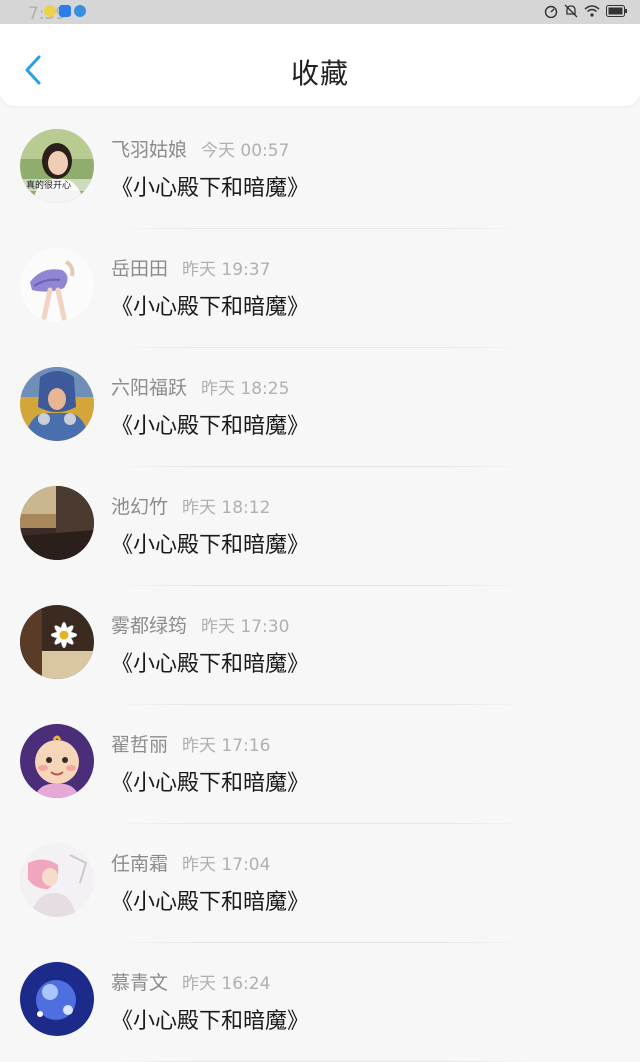 The width and height of the screenshot is (640, 1062). I want to click on app-header: 收藏, so click(320, 65).